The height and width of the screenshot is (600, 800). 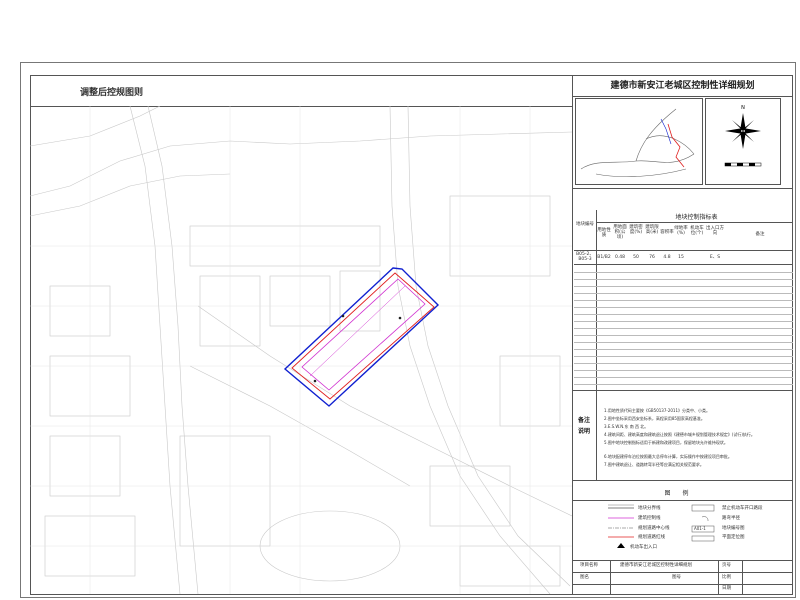 I want to click on legend-label: 路弯半径, so click(x=731, y=518).